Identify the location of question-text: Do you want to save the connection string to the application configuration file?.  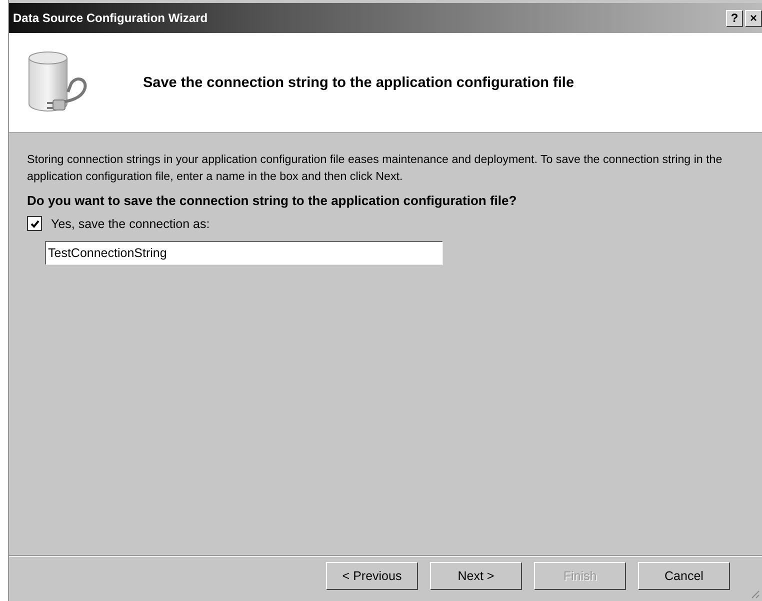
(272, 200).